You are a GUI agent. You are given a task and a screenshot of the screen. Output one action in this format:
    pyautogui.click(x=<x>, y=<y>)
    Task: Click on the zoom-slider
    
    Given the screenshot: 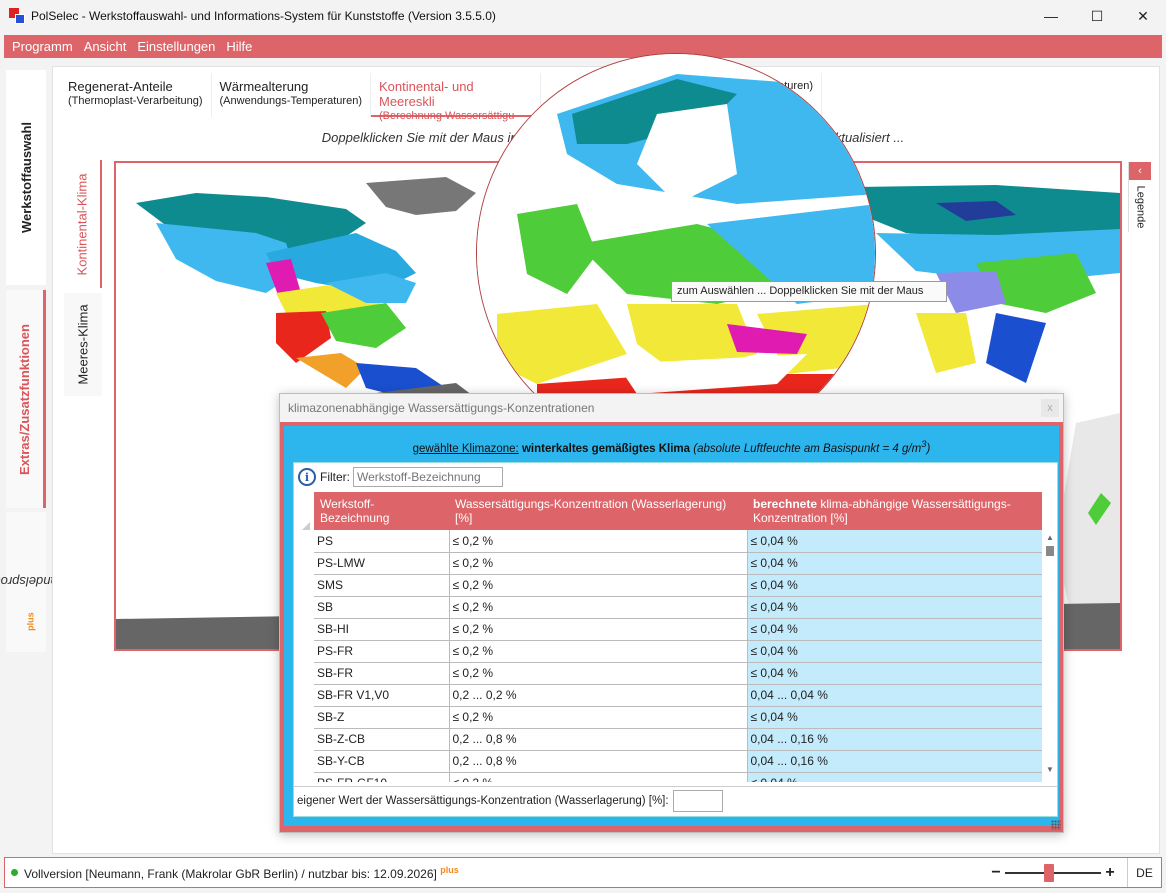 What is the action you would take?
    pyautogui.click(x=1053, y=873)
    